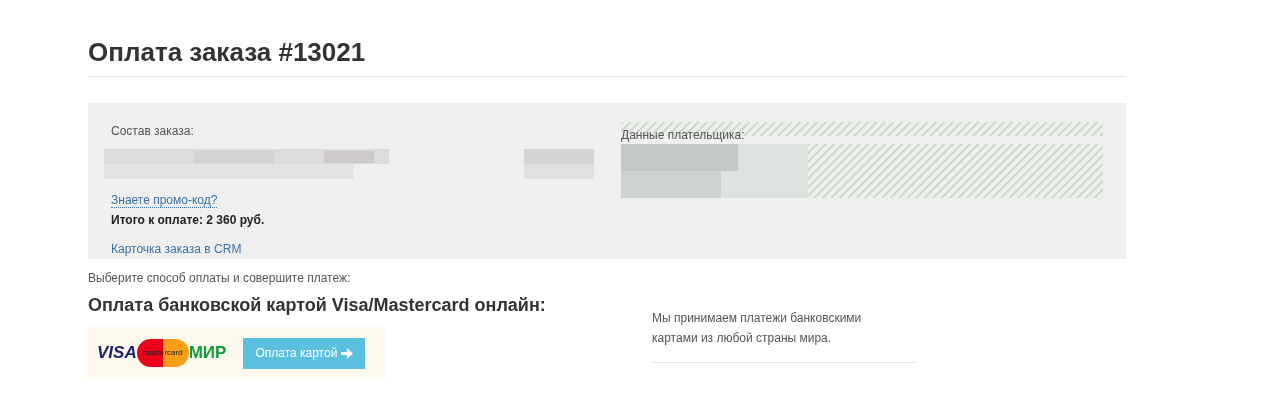 This screenshot has height=407, width=1280. What do you see at coordinates (207, 353) in the screenshot?
I see `mir-logo: МИР` at bounding box center [207, 353].